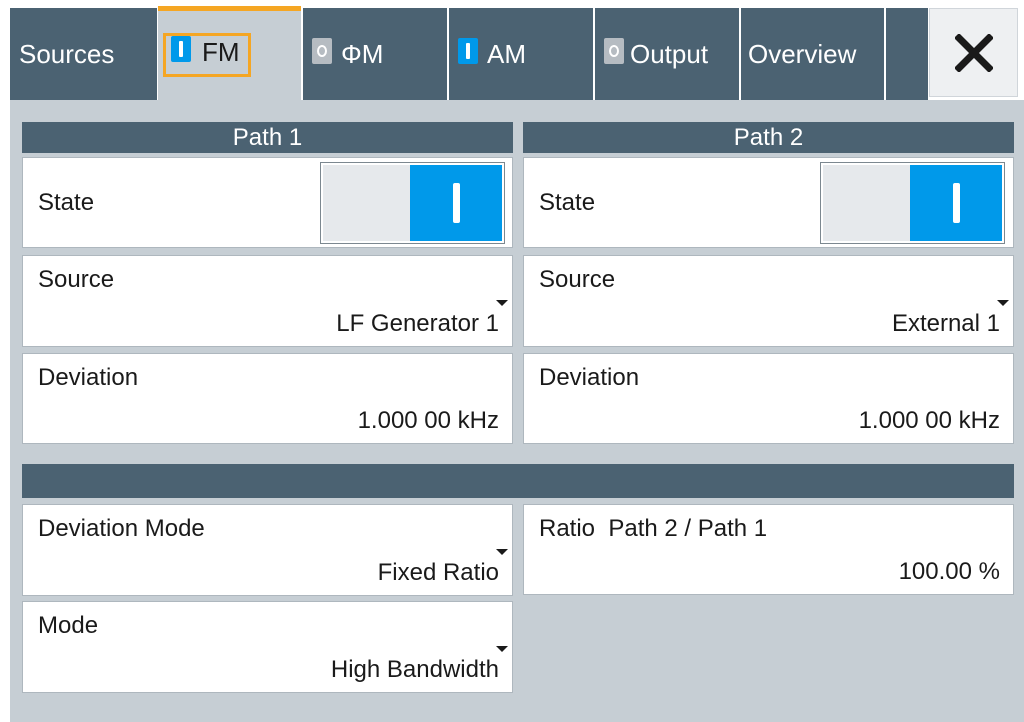 Image resolution: width=1024 pixels, height=722 pixels. What do you see at coordinates (768, 301) in the screenshot?
I see `path2-source-dropdown: Source External 1` at bounding box center [768, 301].